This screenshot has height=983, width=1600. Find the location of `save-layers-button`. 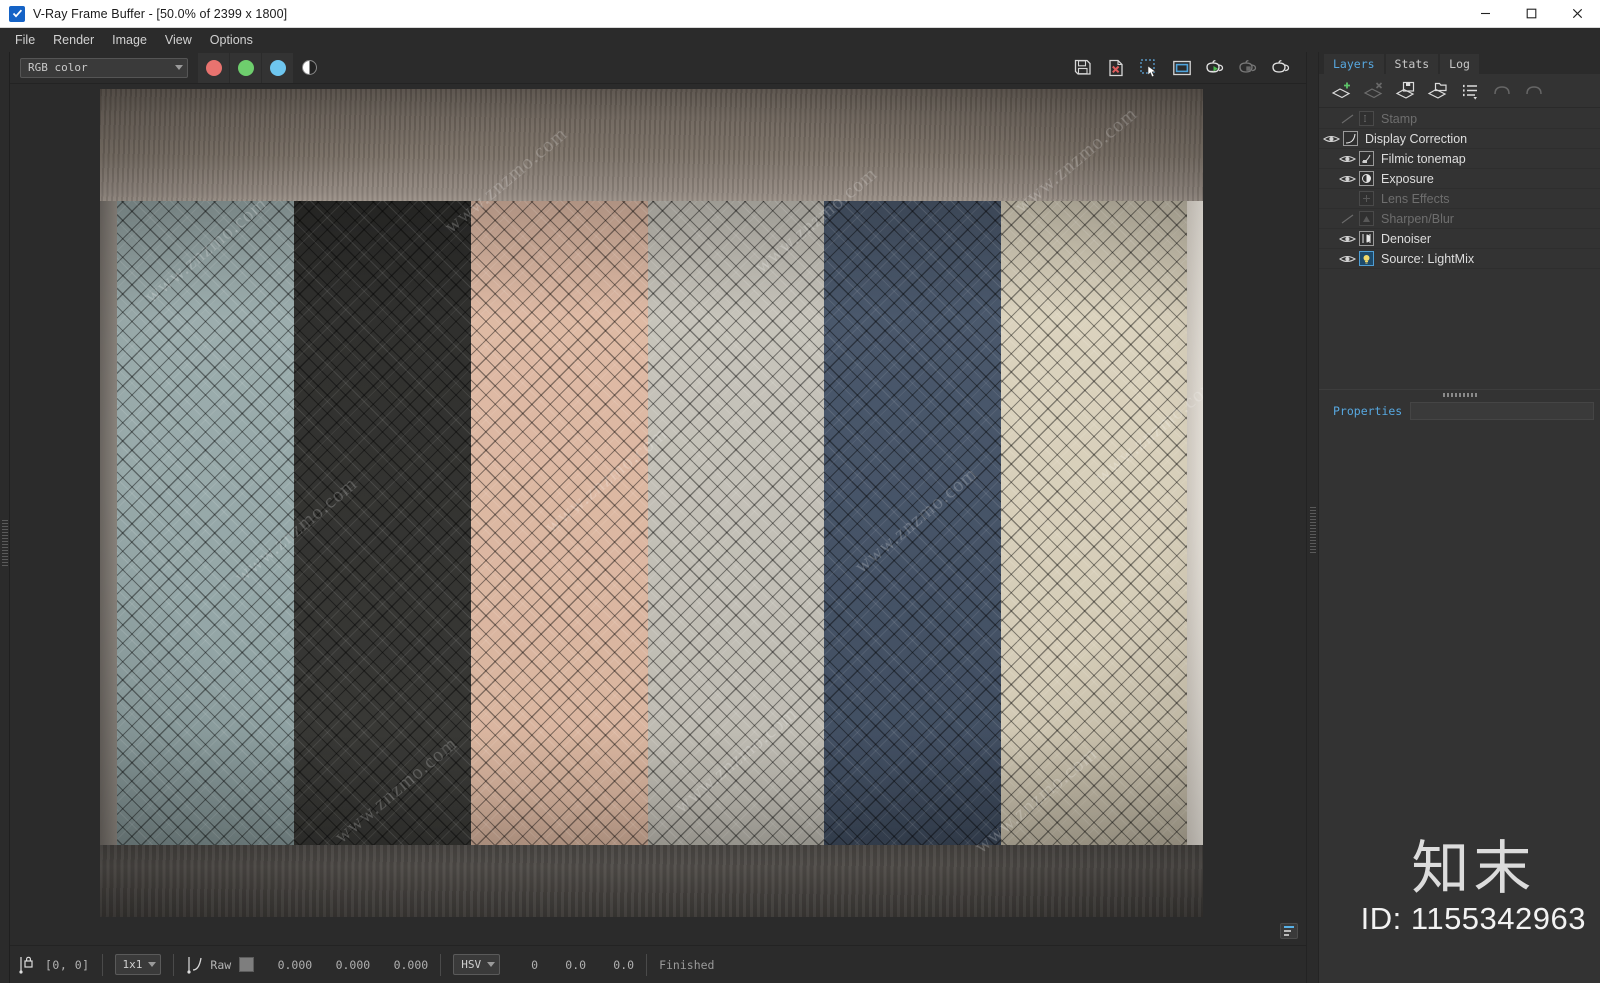

save-layers-button is located at coordinates (1406, 91).